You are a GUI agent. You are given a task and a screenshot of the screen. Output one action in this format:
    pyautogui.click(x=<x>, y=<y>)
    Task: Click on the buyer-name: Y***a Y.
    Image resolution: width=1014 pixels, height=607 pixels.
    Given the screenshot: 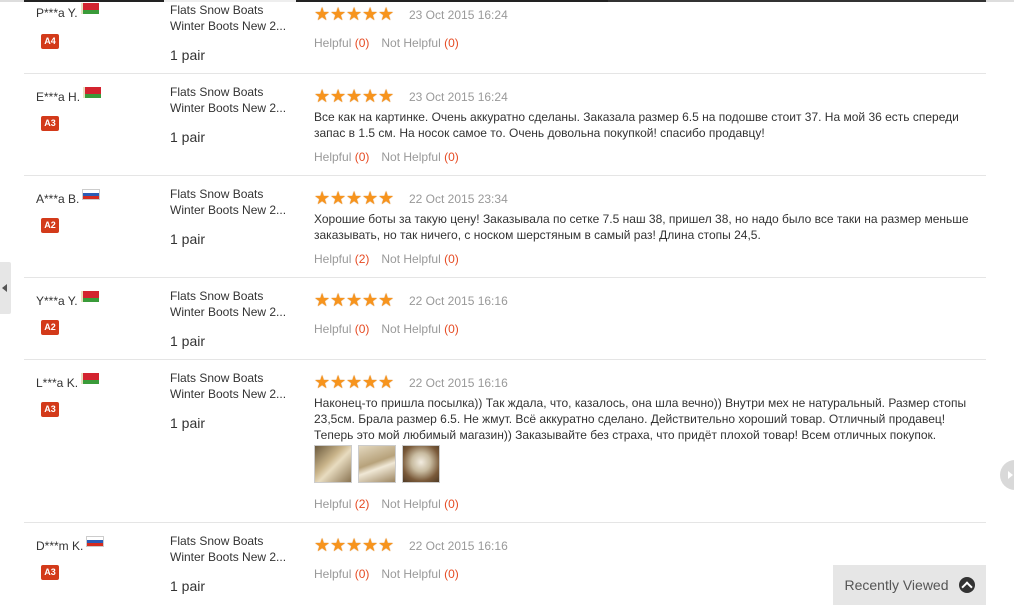 What is the action you would take?
    pyautogui.click(x=67, y=299)
    